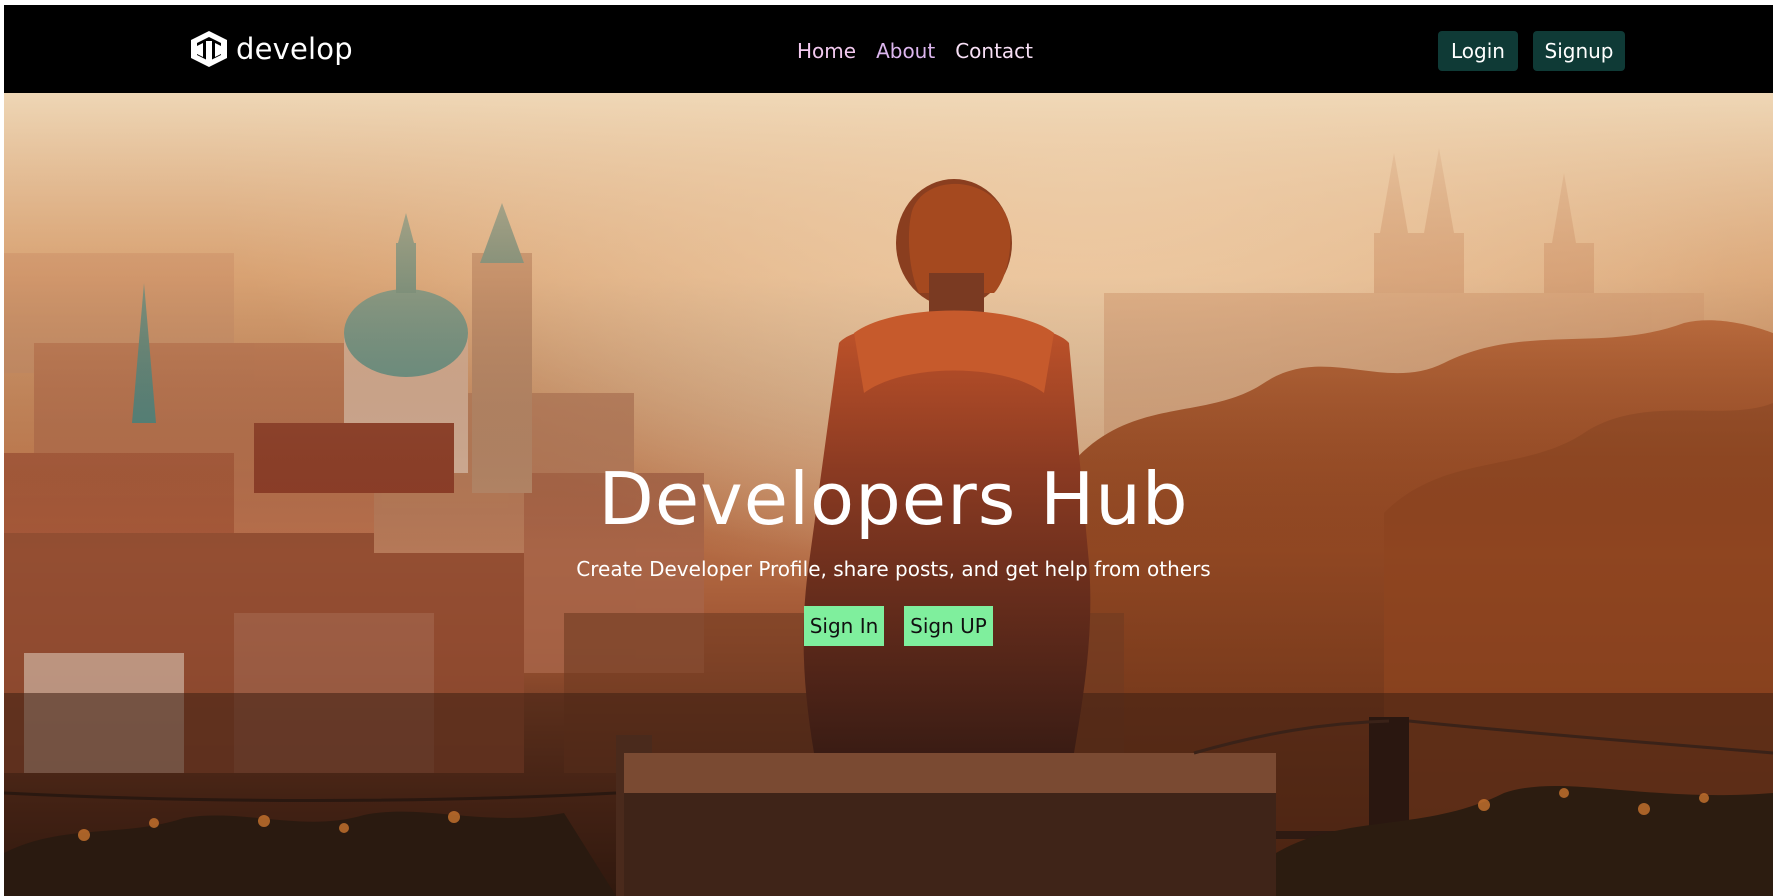 This screenshot has width=1773, height=896. Describe the element at coordinates (893, 499) in the screenshot. I see `hero-title: Developers Hub` at that location.